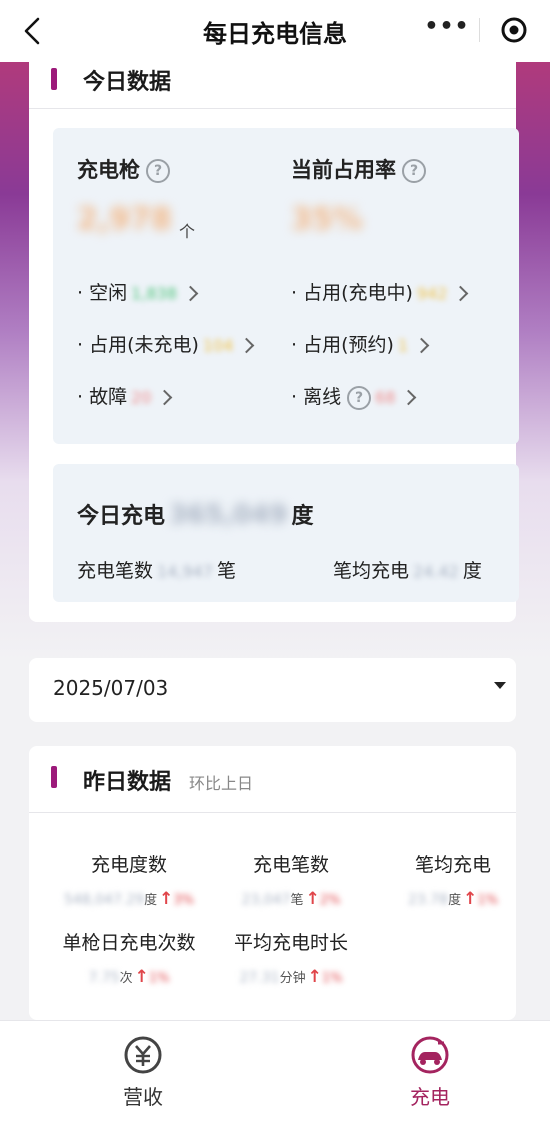 The image size is (550, 1136). What do you see at coordinates (290, 959) in the screenshot?
I see `metric-avg-duration: 平均充电时长 27.31分钟 ↑1%` at bounding box center [290, 959].